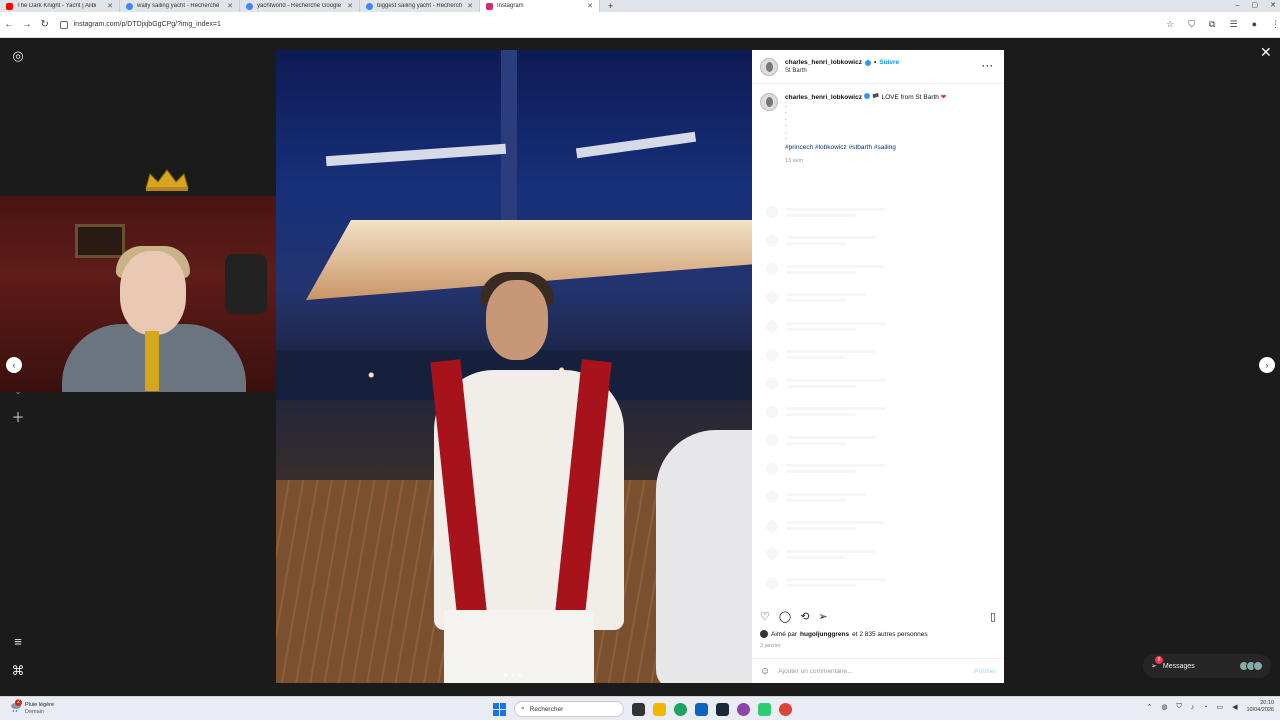  What do you see at coordinates (636, 145) in the screenshot?
I see `sail-boom` at bounding box center [636, 145].